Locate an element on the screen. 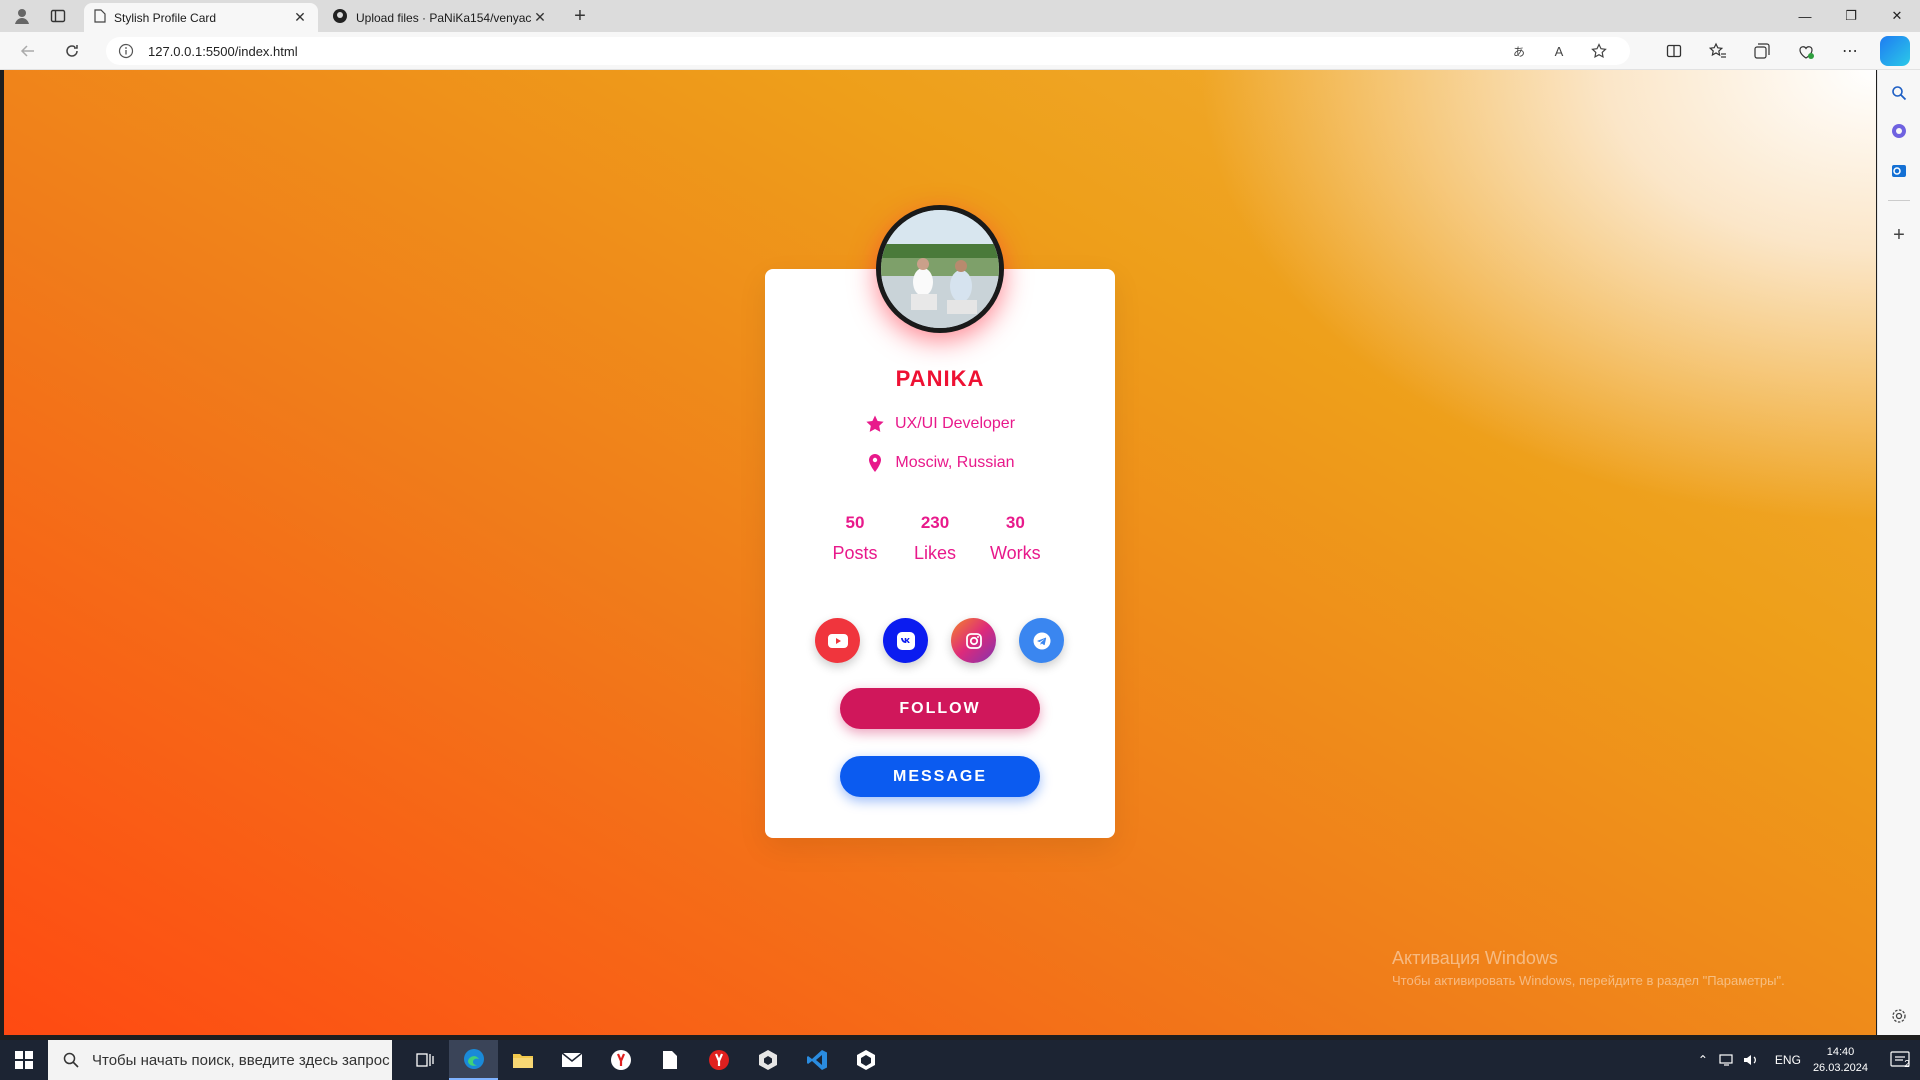 Image resolution: width=1920 pixels, height=1080 pixels. taskbar-apps is located at coordinates (645, 1060).